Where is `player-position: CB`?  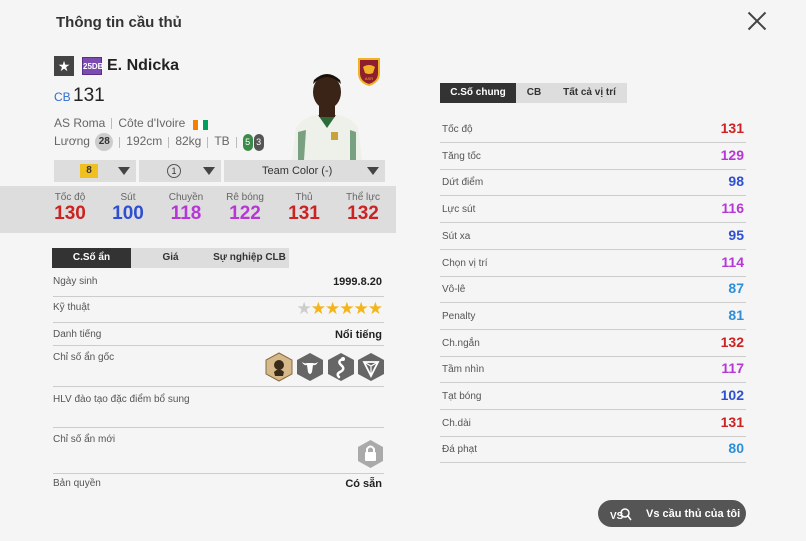
player-position: CB is located at coordinates (62, 97).